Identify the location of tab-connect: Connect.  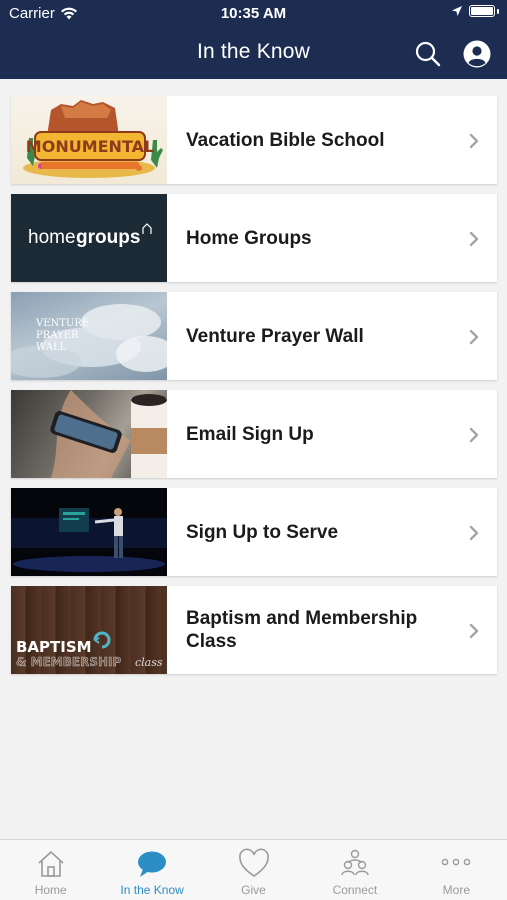
(354, 870).